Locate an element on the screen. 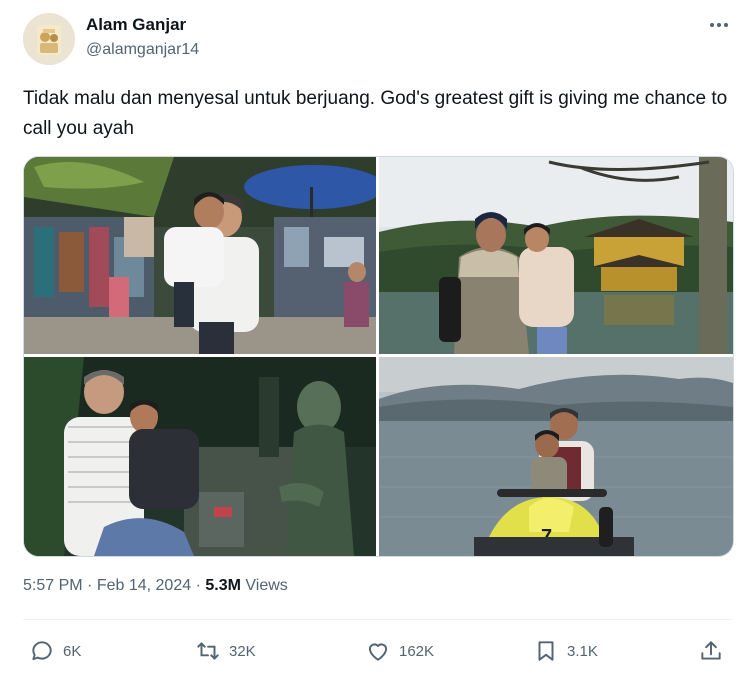 This screenshot has height=683, width=750. retweet-button: 32K is located at coordinates (225, 651).